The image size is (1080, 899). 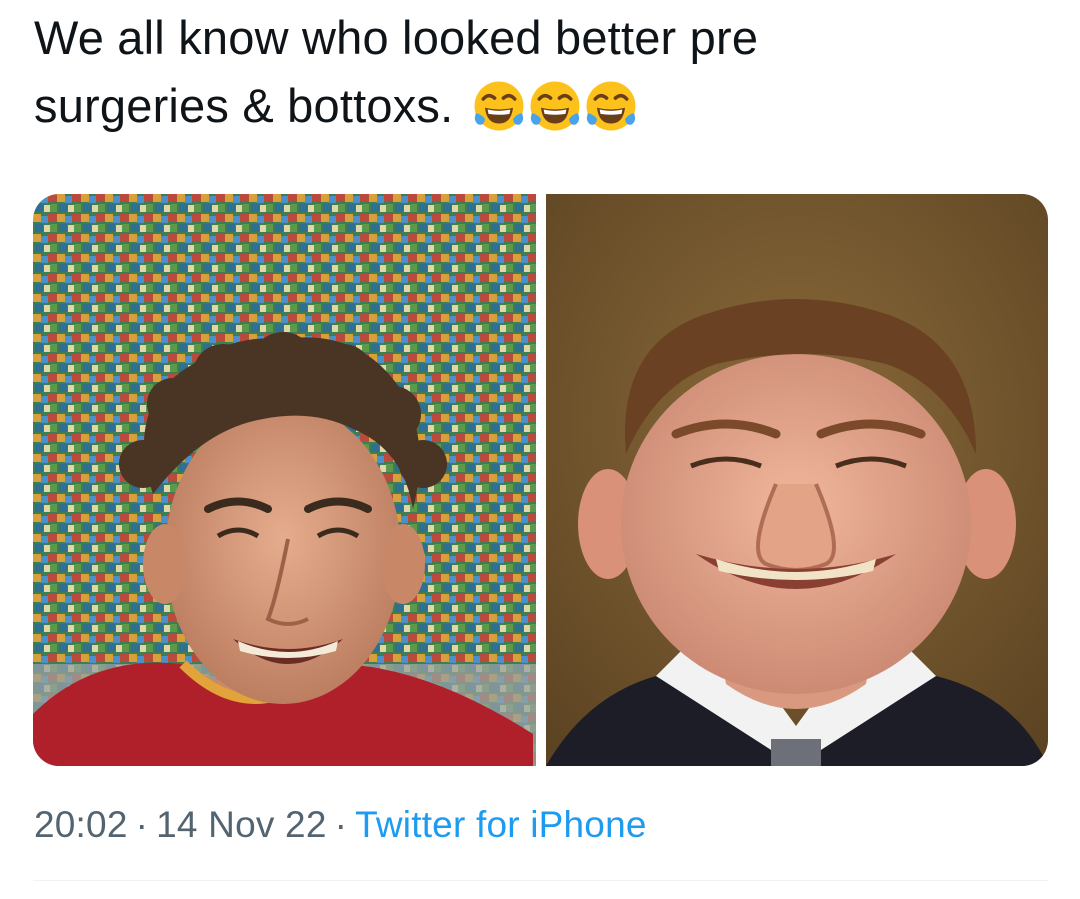 I want to click on tweet-text-line-2: surgeries & bottoxs., so click(x=534, y=112).